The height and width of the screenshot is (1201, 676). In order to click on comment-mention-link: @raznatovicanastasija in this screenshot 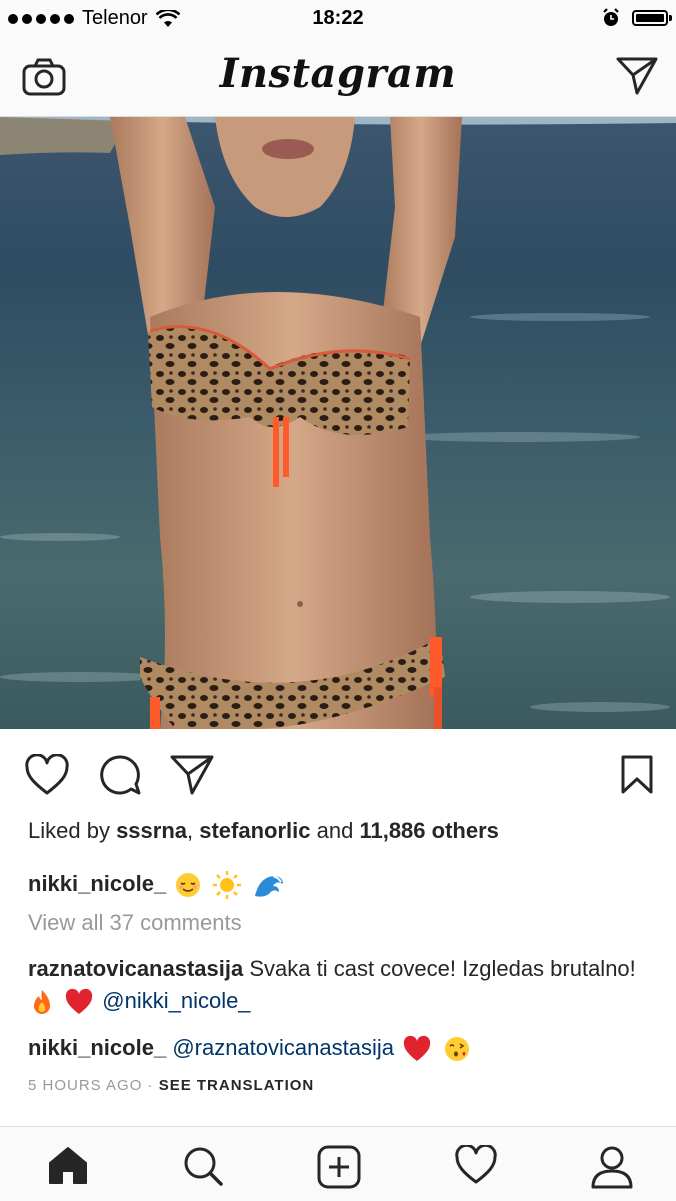, I will do `click(283, 1047)`.